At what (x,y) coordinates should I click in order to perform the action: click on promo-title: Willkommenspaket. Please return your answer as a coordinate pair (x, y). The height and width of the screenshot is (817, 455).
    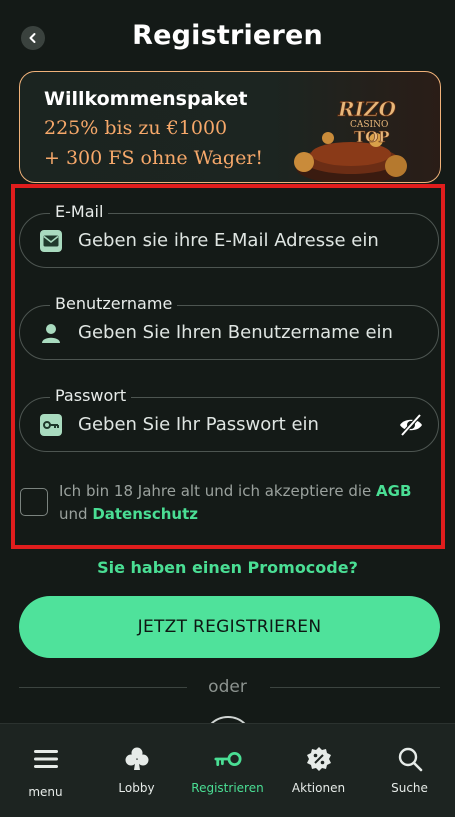
    Looking at the image, I should click on (146, 99).